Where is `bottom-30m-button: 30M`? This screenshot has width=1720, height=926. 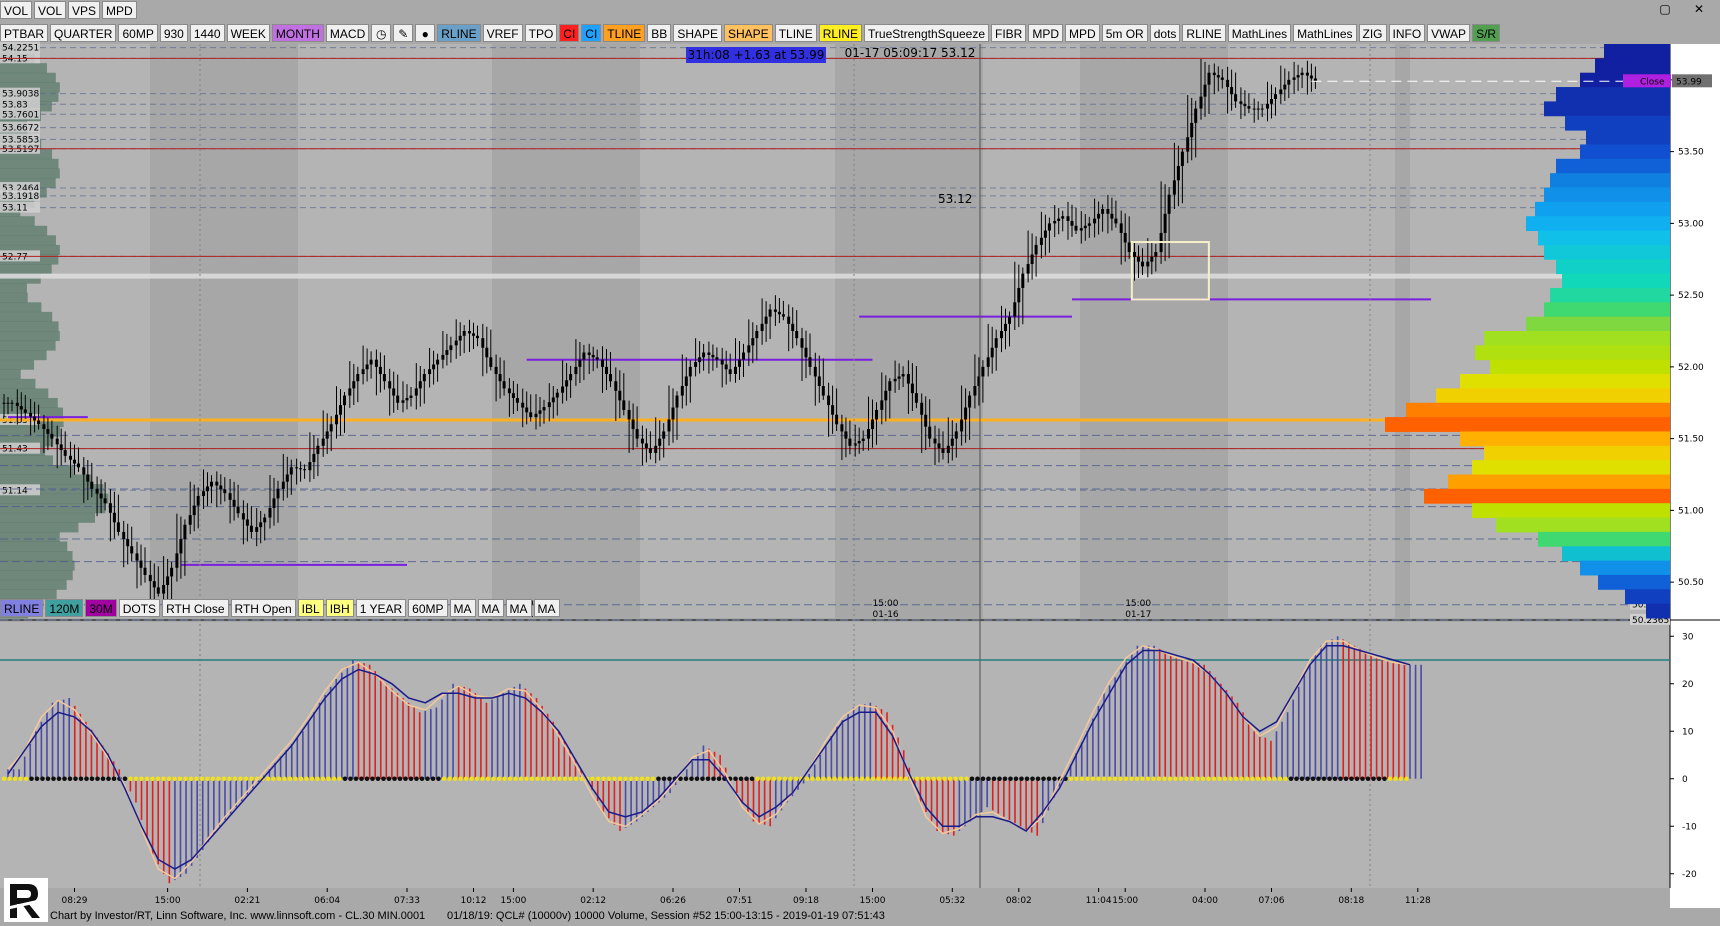 bottom-30m-button: 30M is located at coordinates (101, 608).